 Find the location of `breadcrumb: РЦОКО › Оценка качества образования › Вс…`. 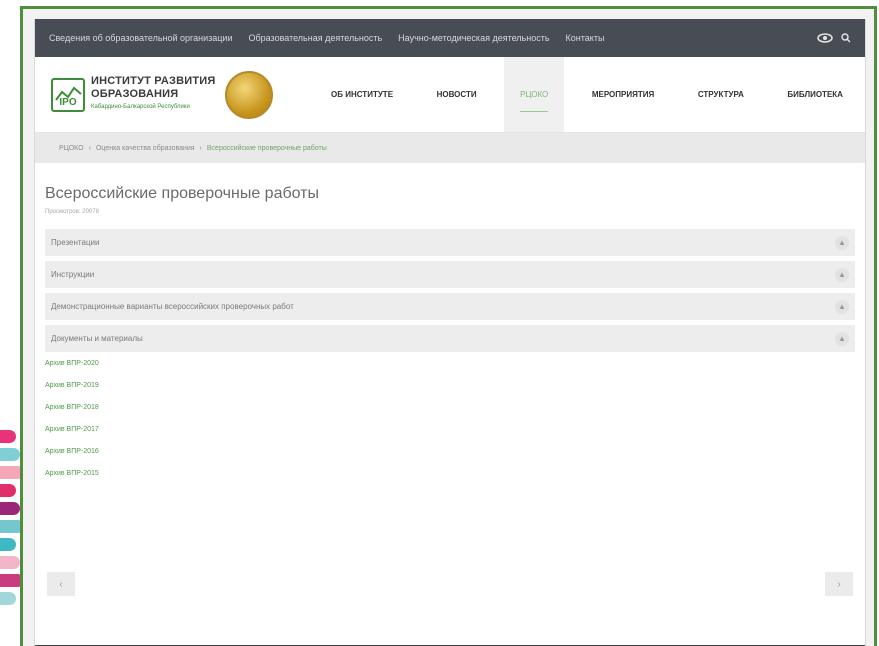

breadcrumb: РЦОКО › Оценка качества образования › Вс… is located at coordinates (450, 148).